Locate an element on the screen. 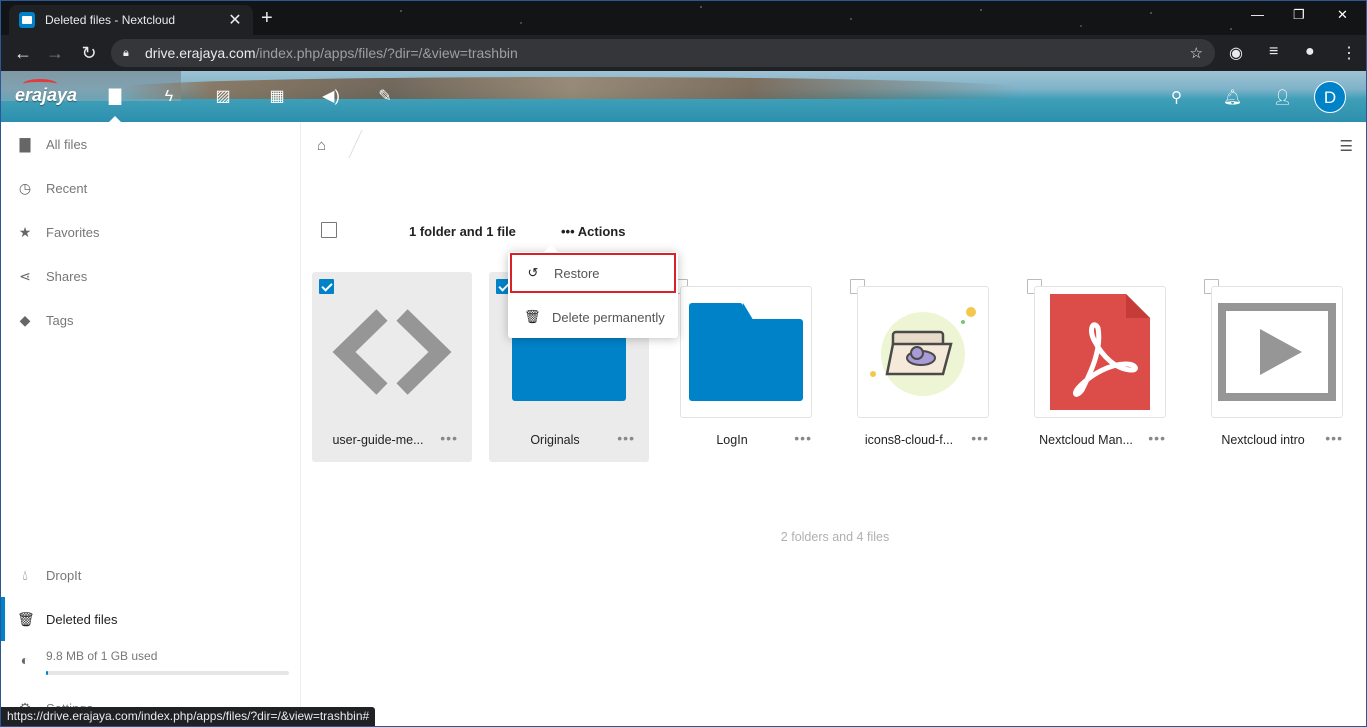 This screenshot has width=1367, height=727. nav-shares: ⋖ Shares is located at coordinates (151, 276).